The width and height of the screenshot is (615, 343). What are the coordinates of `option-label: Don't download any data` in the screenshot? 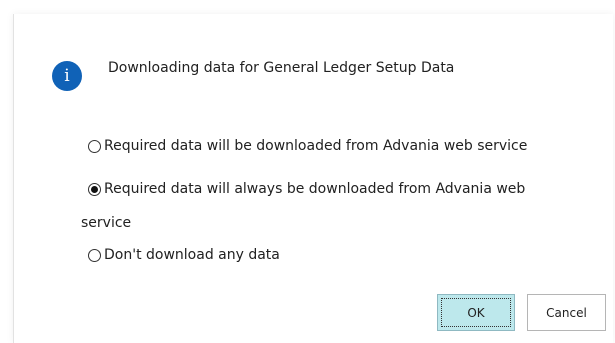 It's located at (192, 255).